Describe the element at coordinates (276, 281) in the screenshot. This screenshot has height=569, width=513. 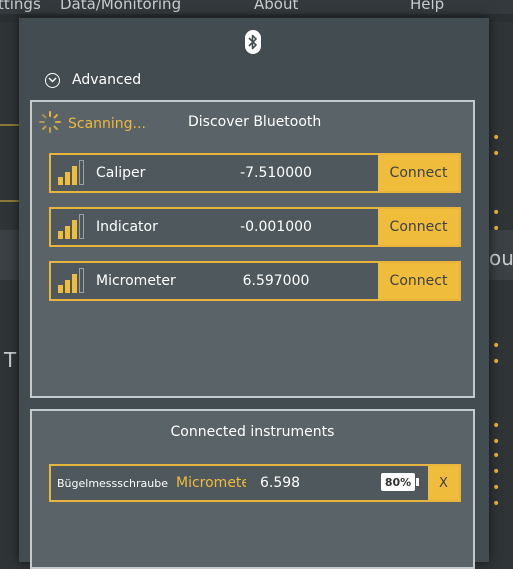
I see `device-value: 6.597000` at that location.